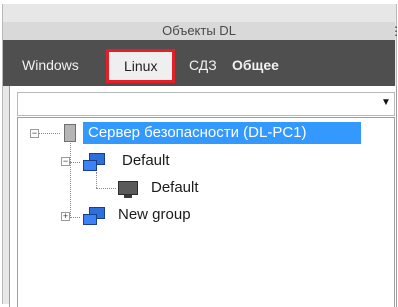  Describe the element at coordinates (222, 133) in the screenshot. I see `tree-node-server: Сервер безопасности (DL-PC1)` at that location.